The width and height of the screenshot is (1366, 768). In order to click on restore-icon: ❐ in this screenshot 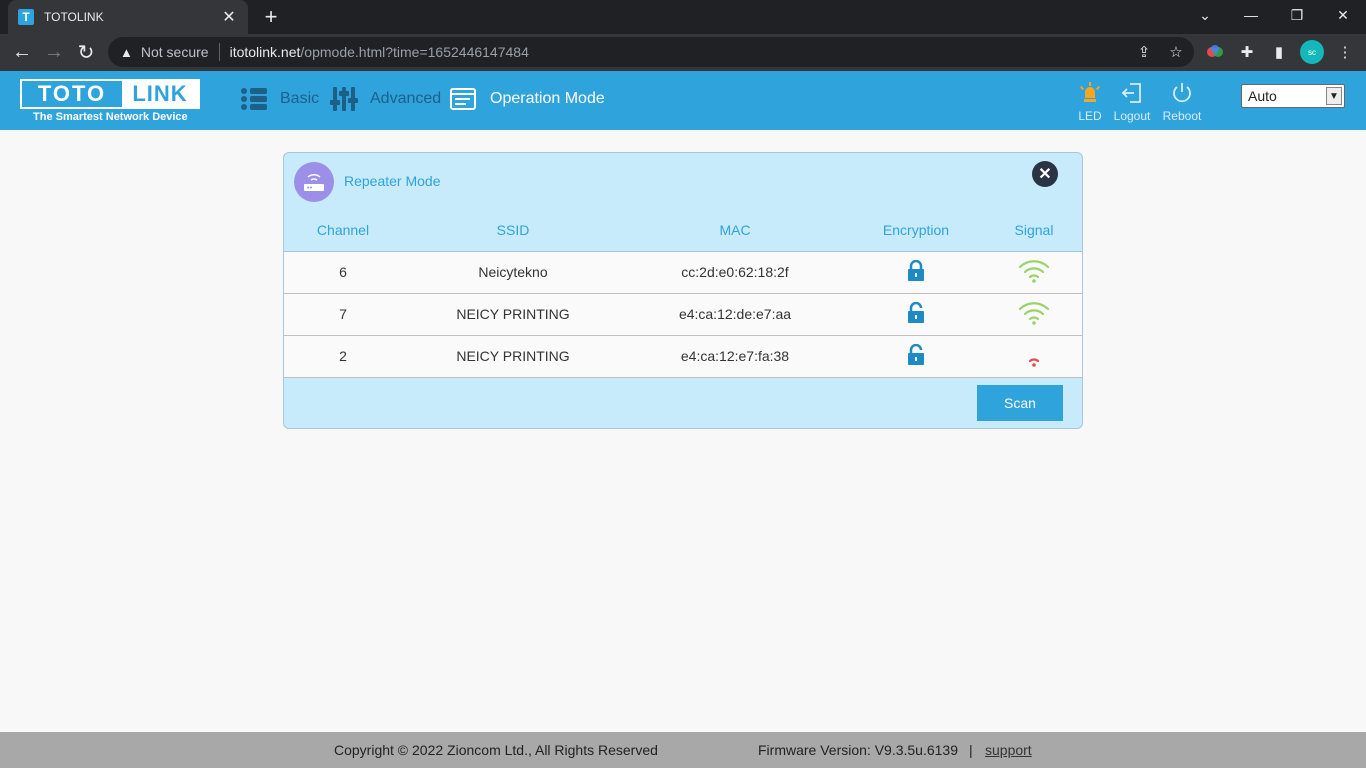, I will do `click(1297, 15)`.